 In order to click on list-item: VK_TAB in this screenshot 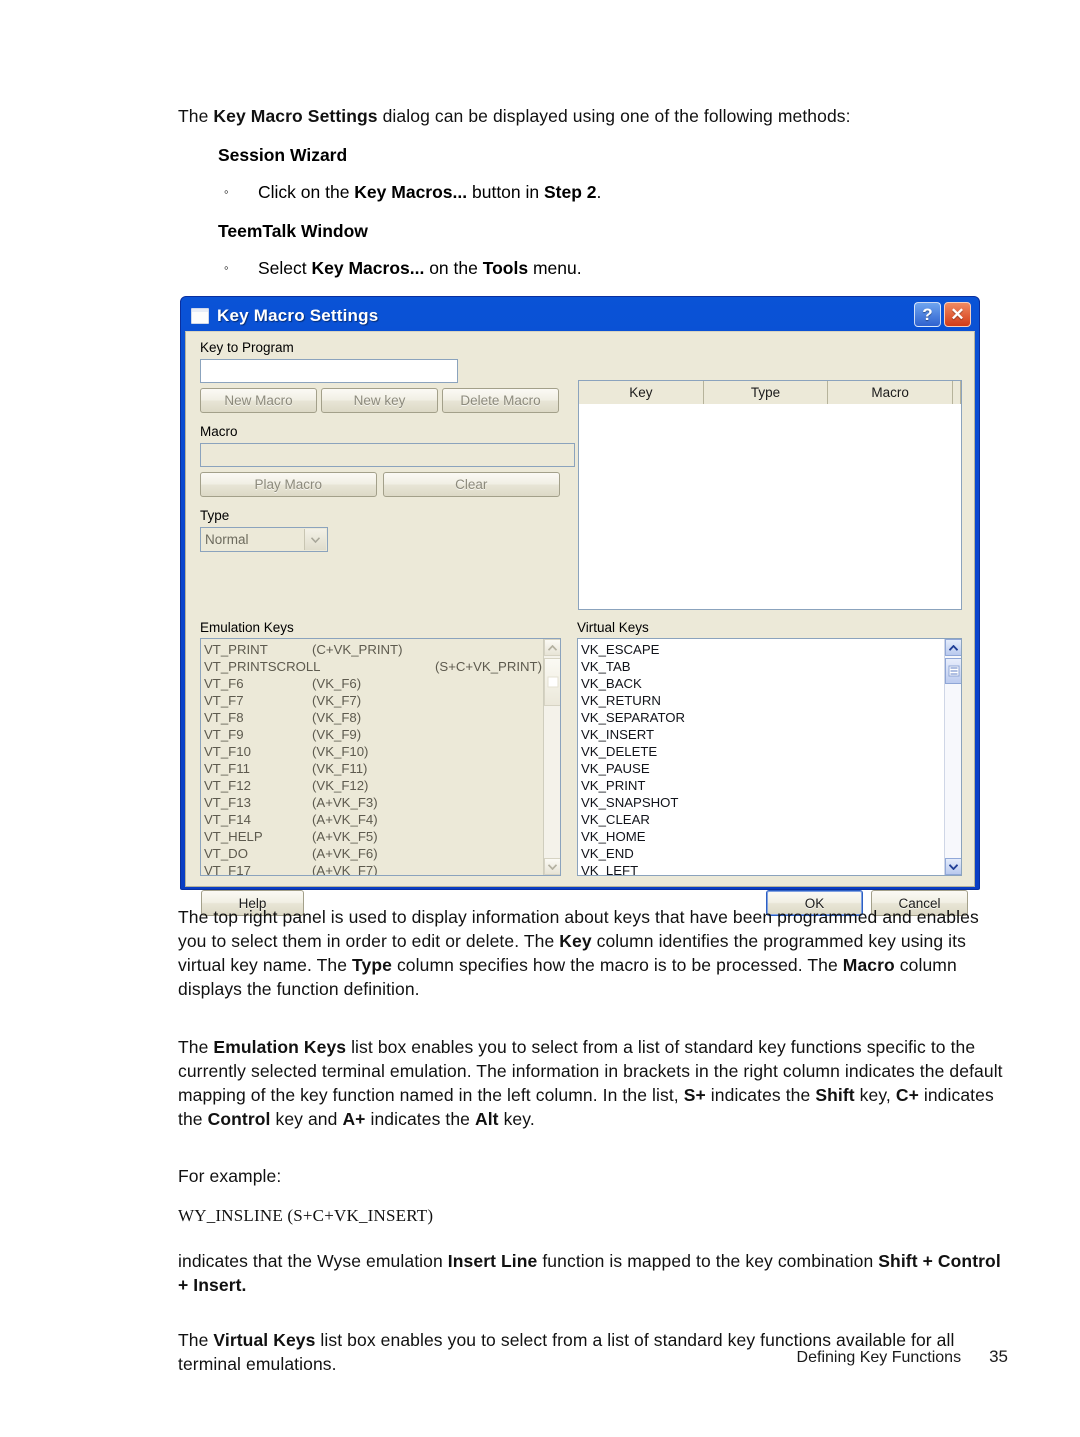, I will do `click(762, 666)`.